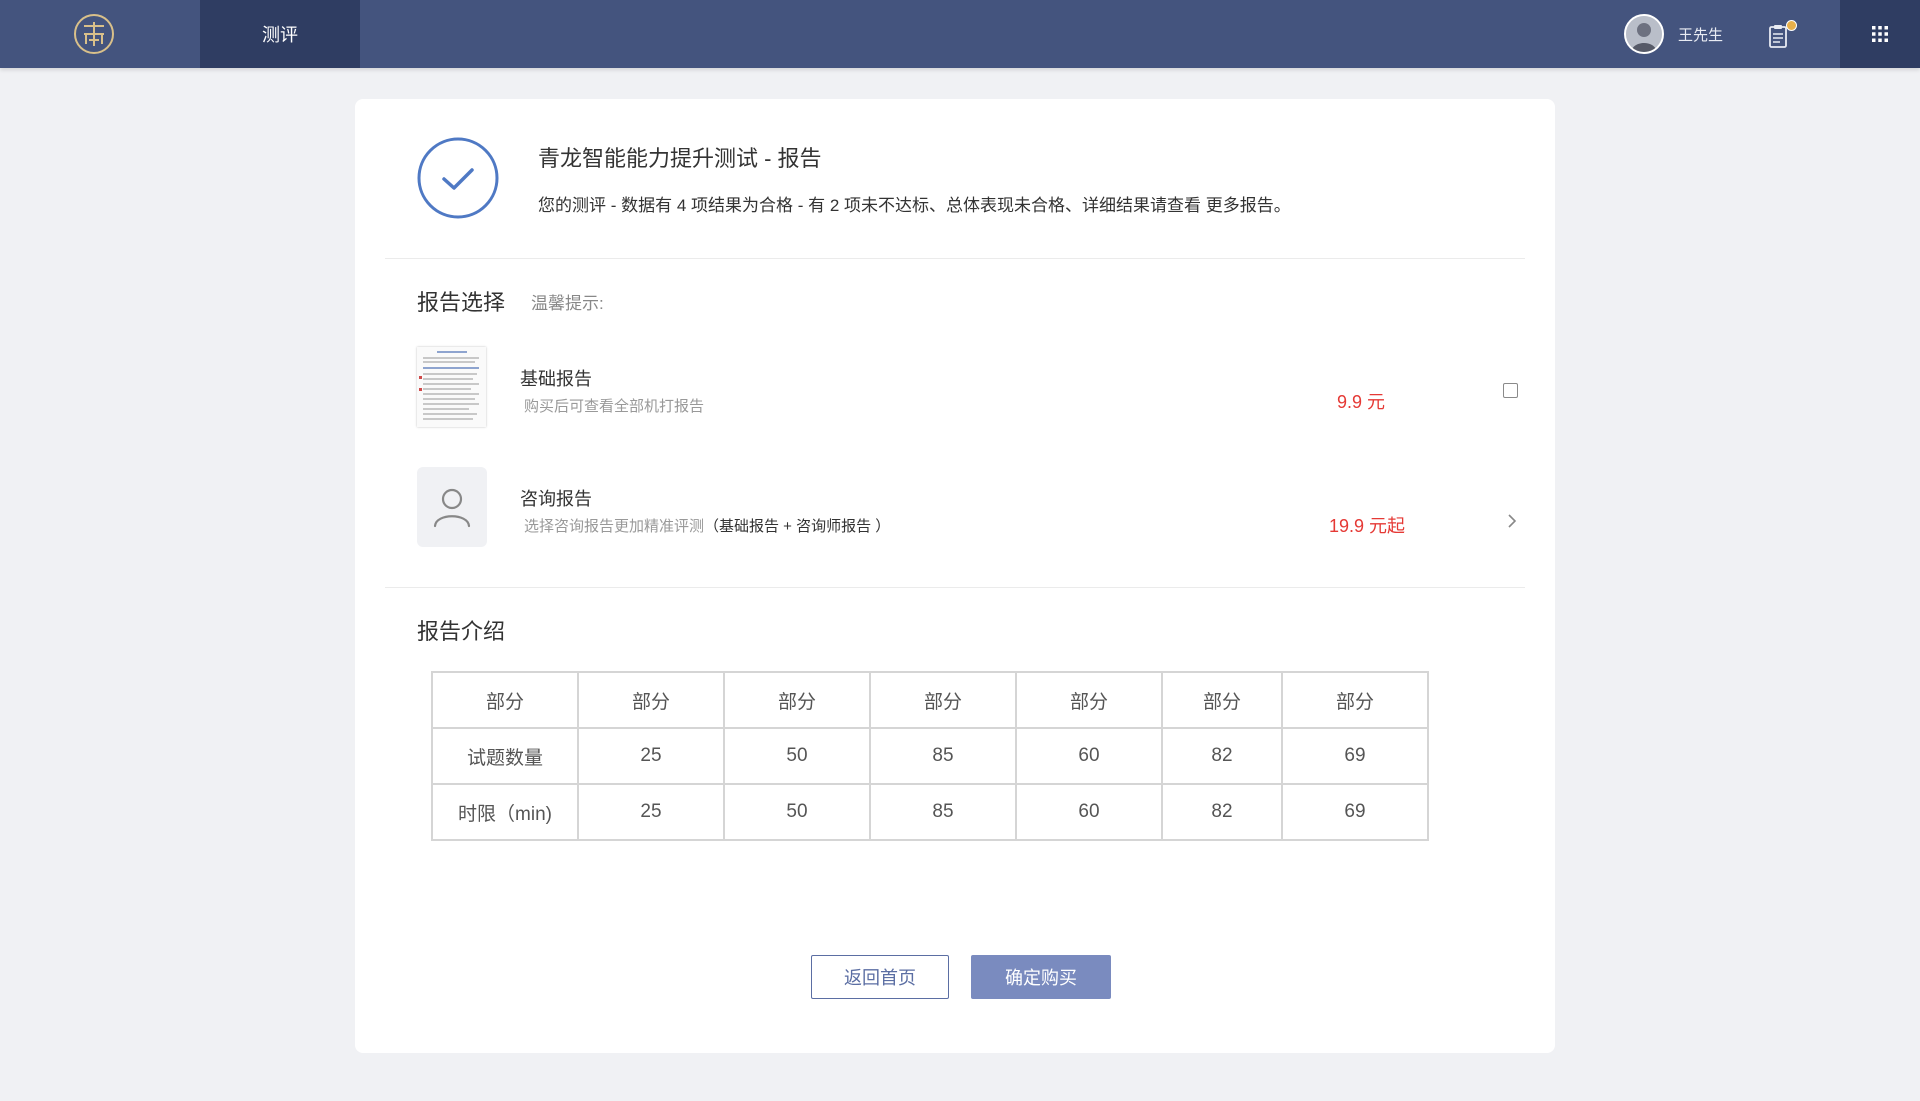  What do you see at coordinates (680, 158) in the screenshot?
I see `result-title: 青龙智能能力提升测试 - 报告` at bounding box center [680, 158].